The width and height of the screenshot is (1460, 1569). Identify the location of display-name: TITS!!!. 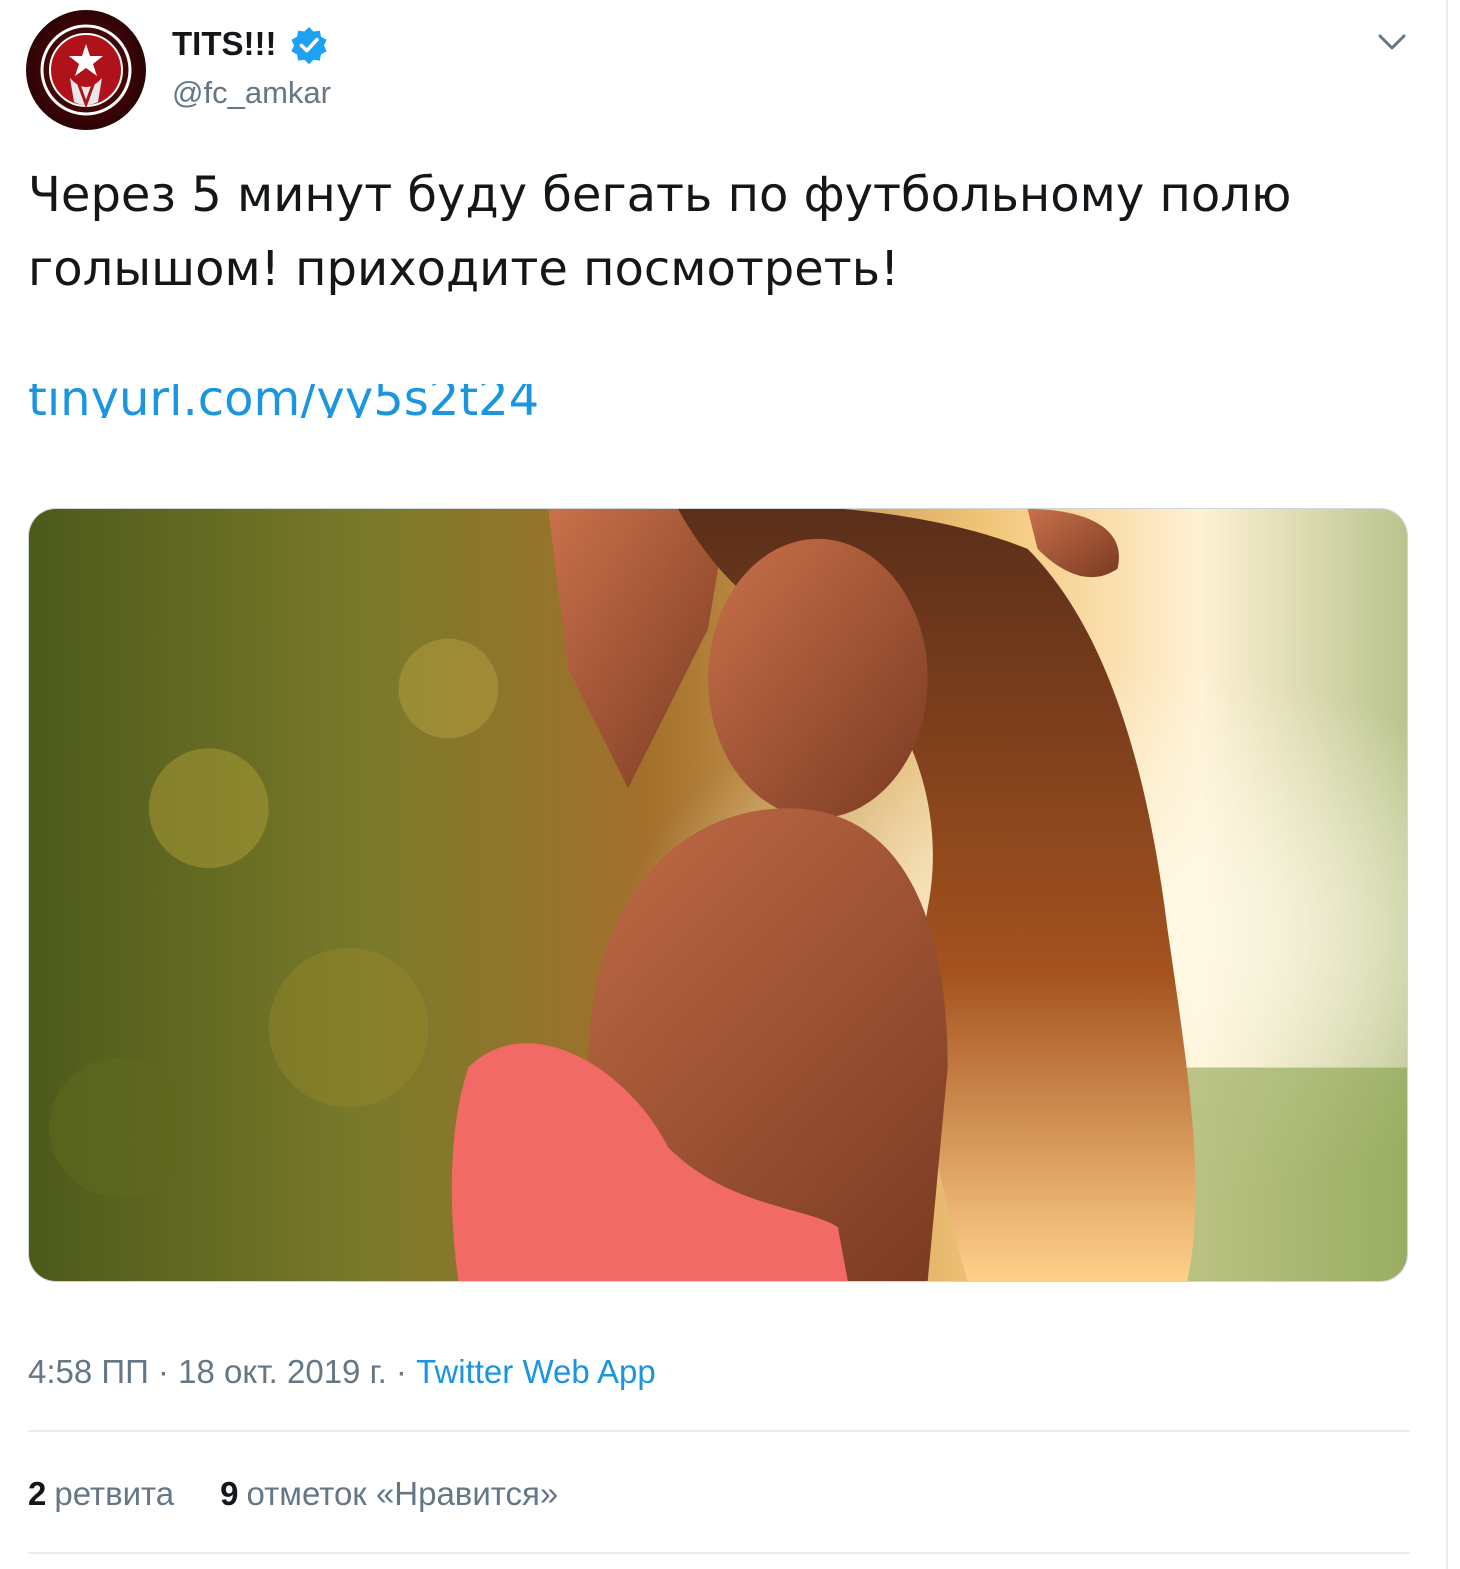
(224, 44).